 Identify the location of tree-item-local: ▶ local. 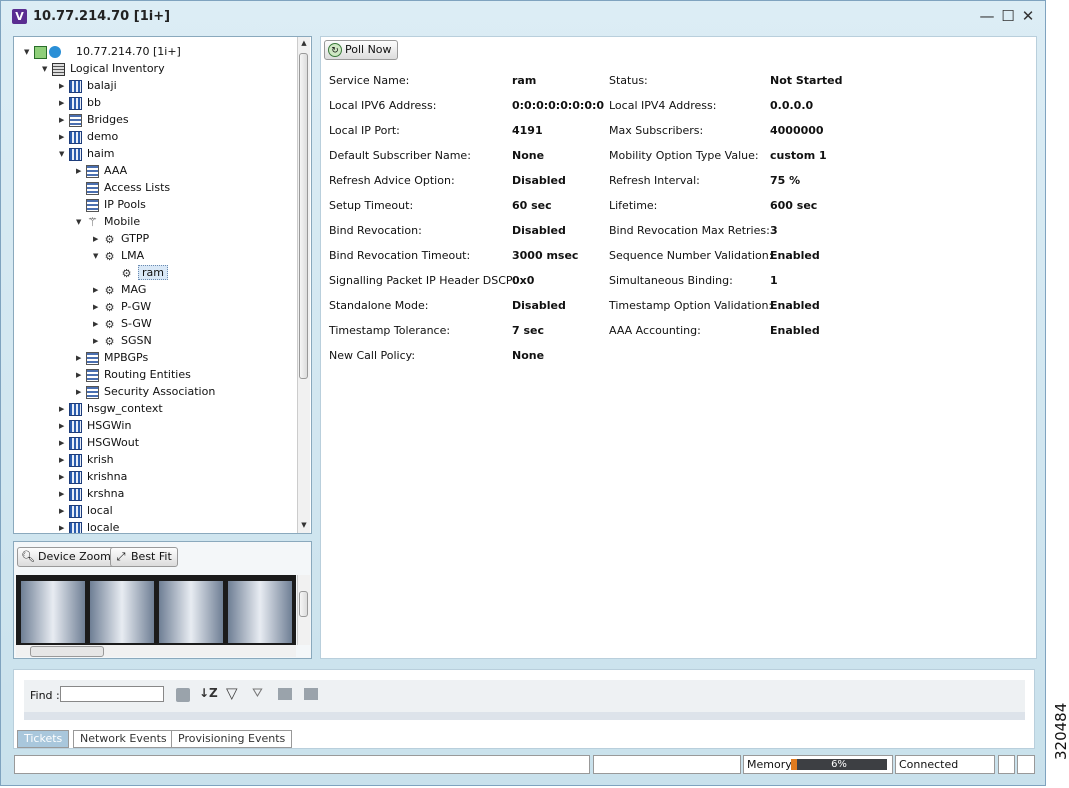
(86, 510).